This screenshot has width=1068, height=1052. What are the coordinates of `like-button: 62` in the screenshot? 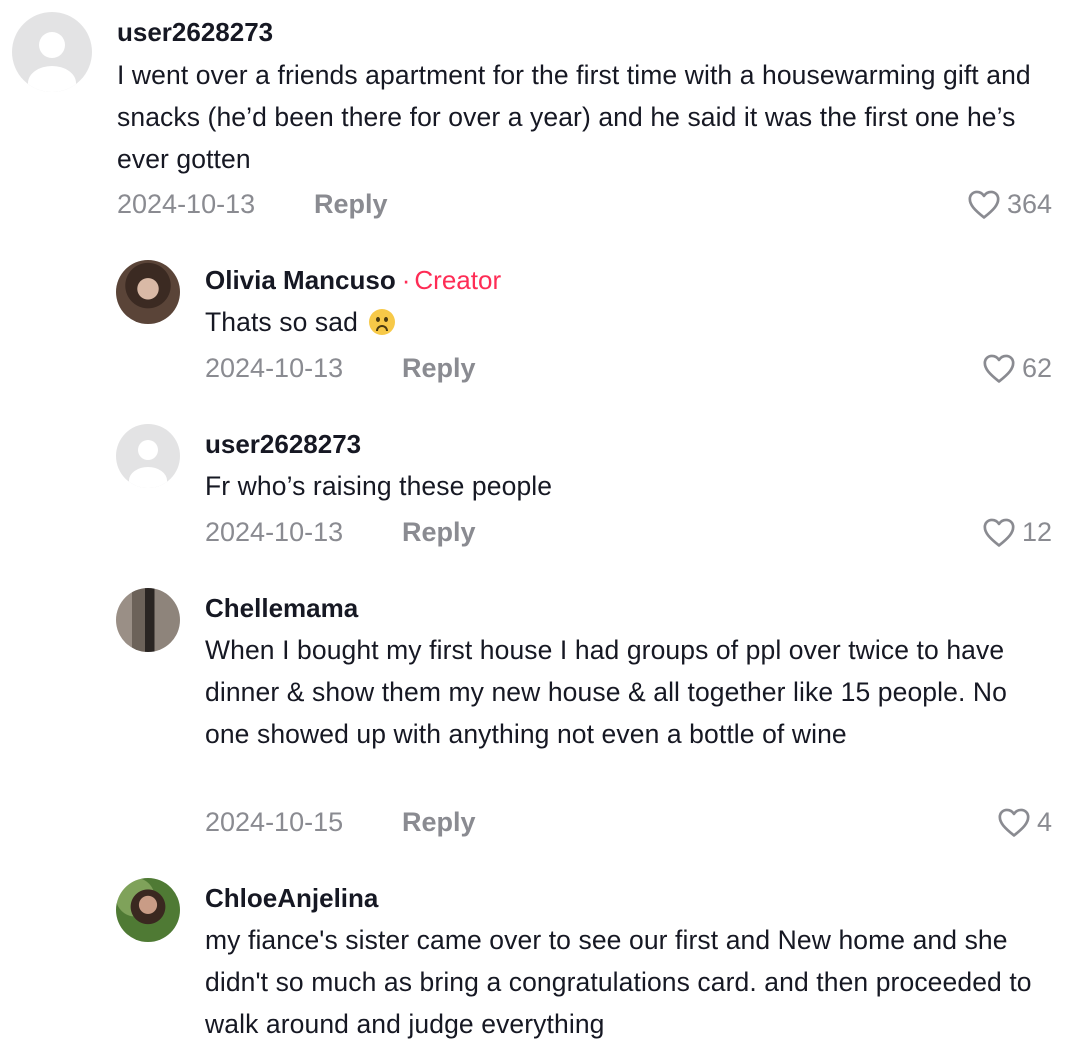 It's located at (1017, 368).